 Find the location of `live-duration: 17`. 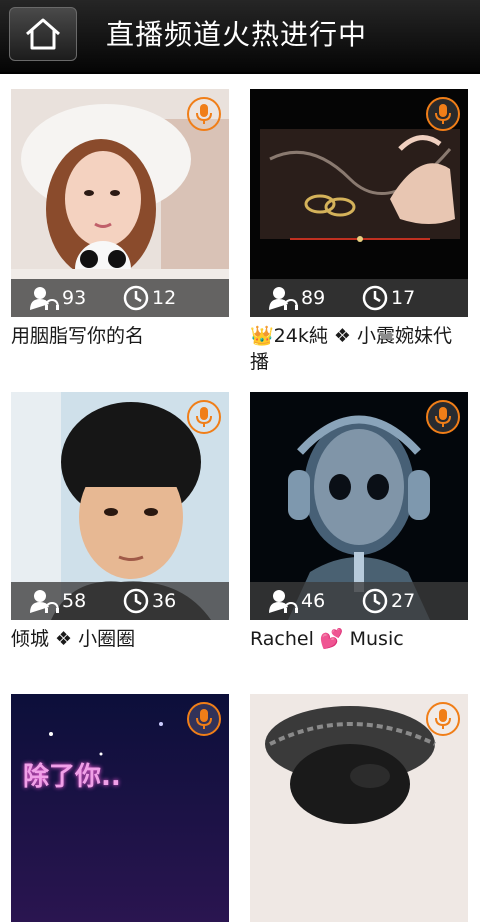

live-duration: 17 is located at coordinates (388, 298).